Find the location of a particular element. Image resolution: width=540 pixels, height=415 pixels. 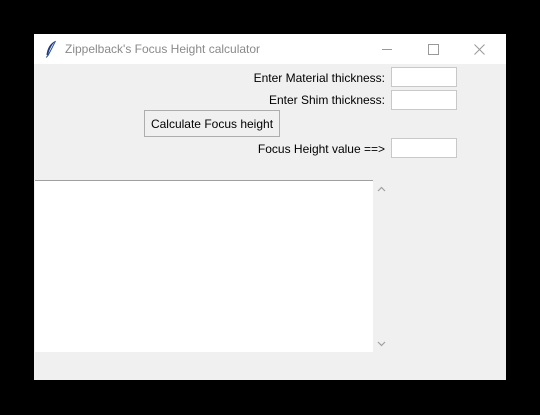

minimize-icon is located at coordinates (387, 49).